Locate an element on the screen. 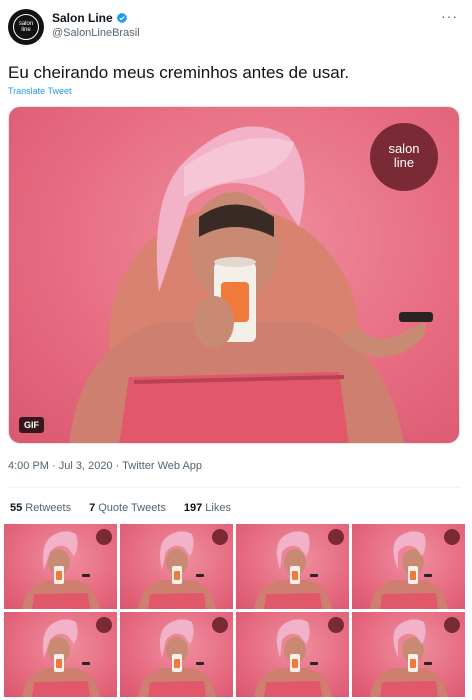 This screenshot has width=472, height=700. media-logo-text-bottom: line is located at coordinates (404, 162).